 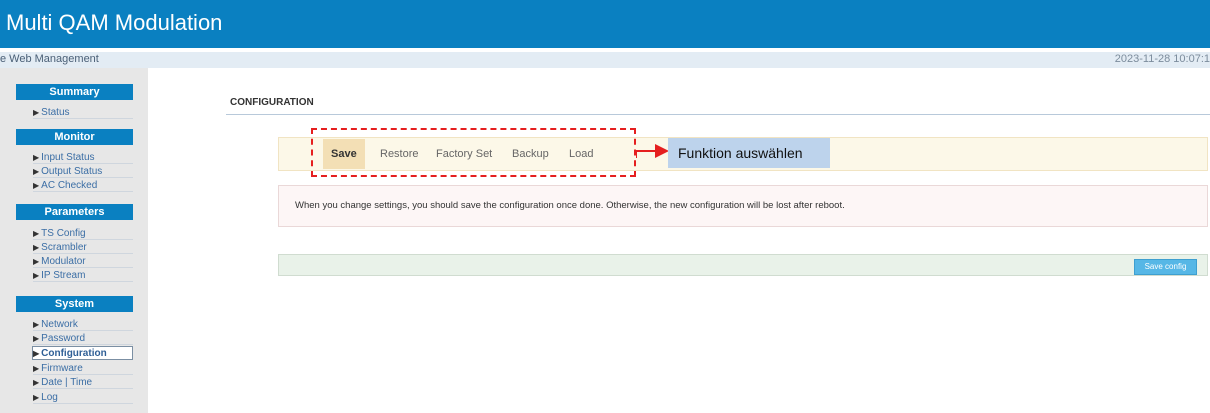 I want to click on sidebar-item-configuration: ▶ Configuration, so click(x=82, y=353).